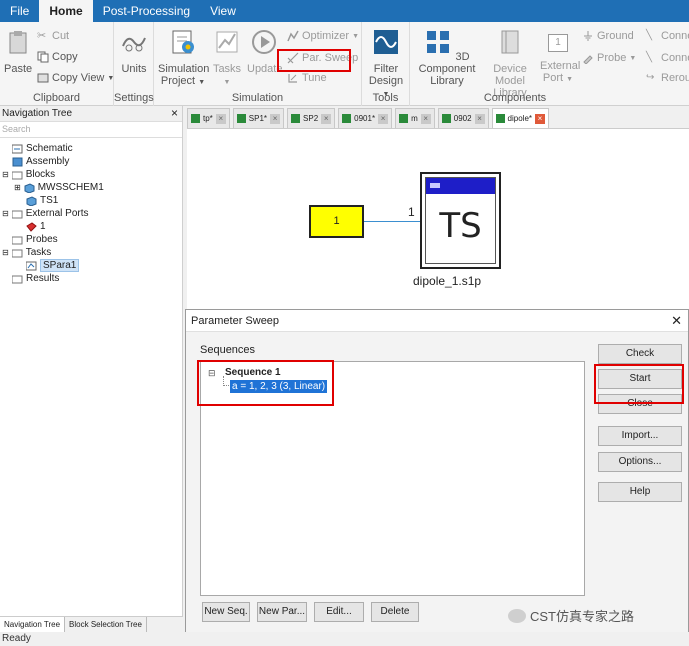 The width and height of the screenshot is (689, 646). What do you see at coordinates (293, 36) in the screenshot?
I see `optimizer-icon` at bounding box center [293, 36].